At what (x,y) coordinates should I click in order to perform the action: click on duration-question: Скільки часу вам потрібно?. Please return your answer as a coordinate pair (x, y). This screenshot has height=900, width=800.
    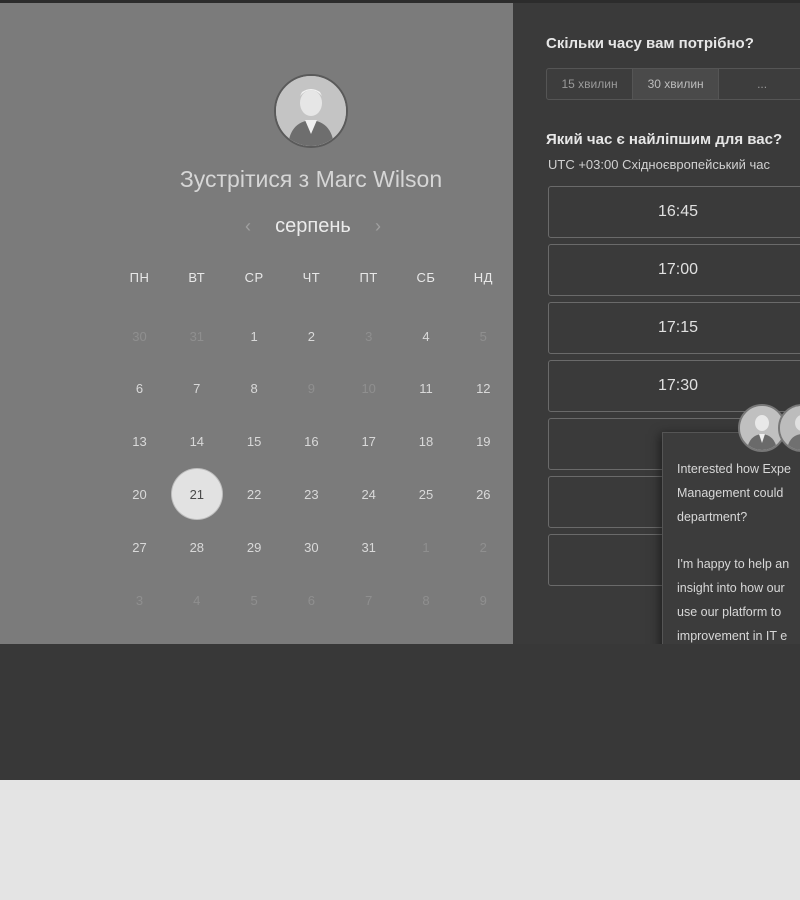
    Looking at the image, I should click on (650, 43).